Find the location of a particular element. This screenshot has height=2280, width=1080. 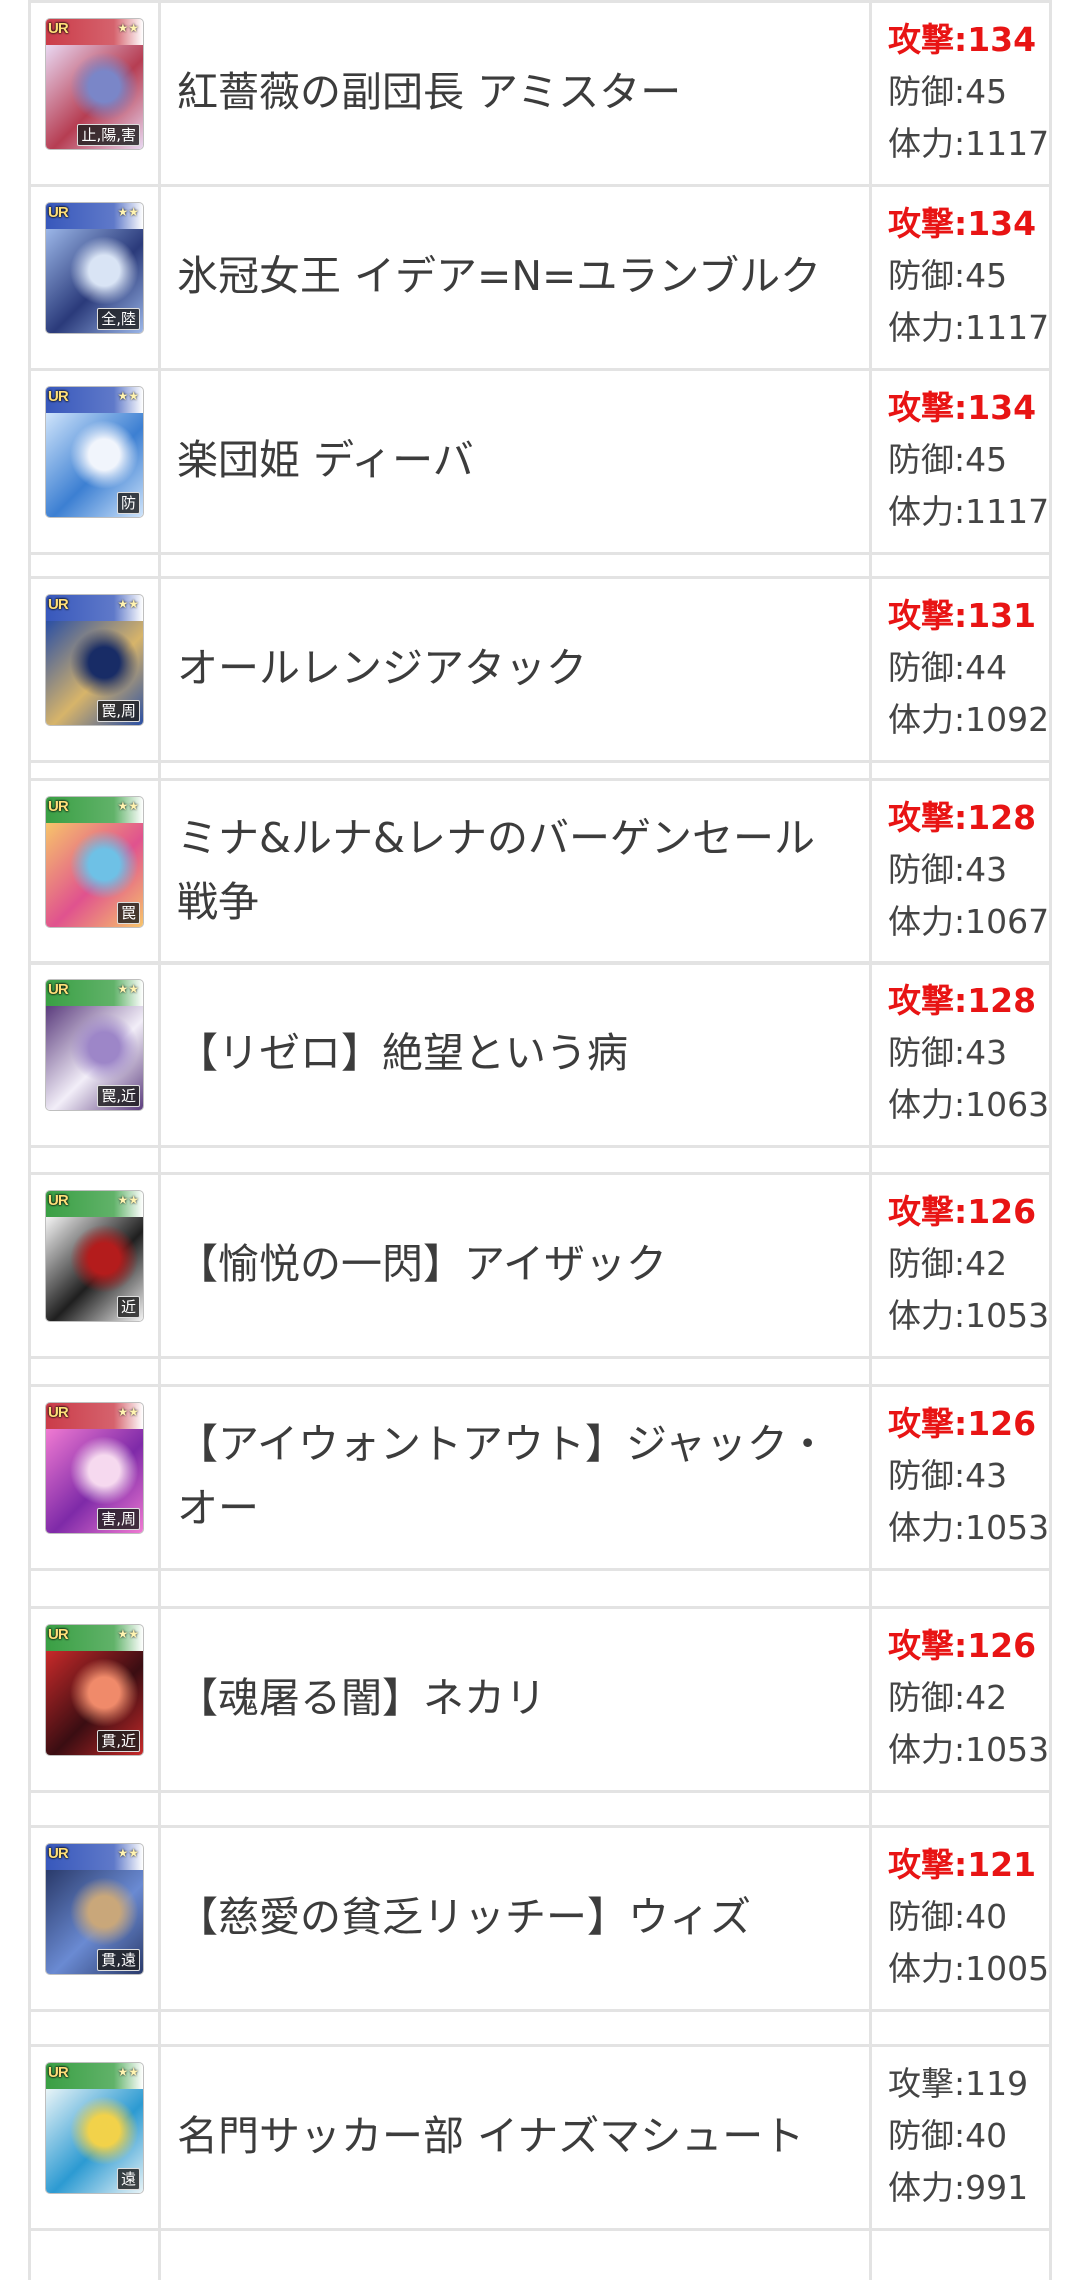

card-type-label: 近 is located at coordinates (128, 1307).